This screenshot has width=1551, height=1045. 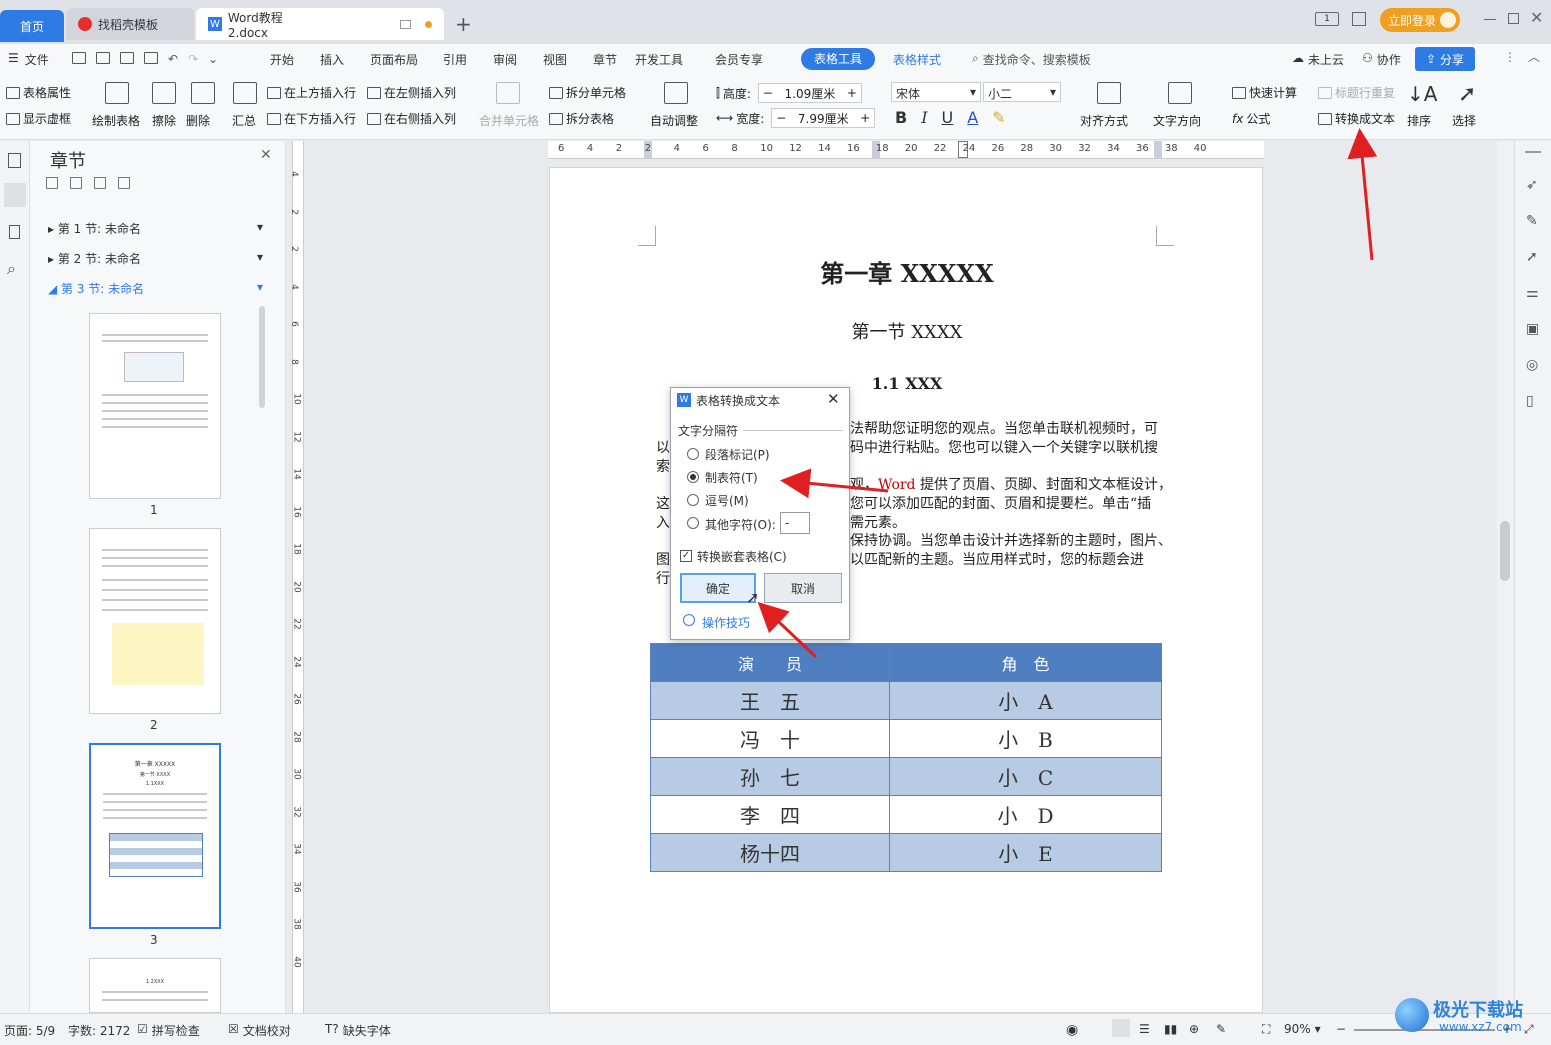 What do you see at coordinates (865, 118) in the screenshot?
I see `width-plus-icon: +` at bounding box center [865, 118].